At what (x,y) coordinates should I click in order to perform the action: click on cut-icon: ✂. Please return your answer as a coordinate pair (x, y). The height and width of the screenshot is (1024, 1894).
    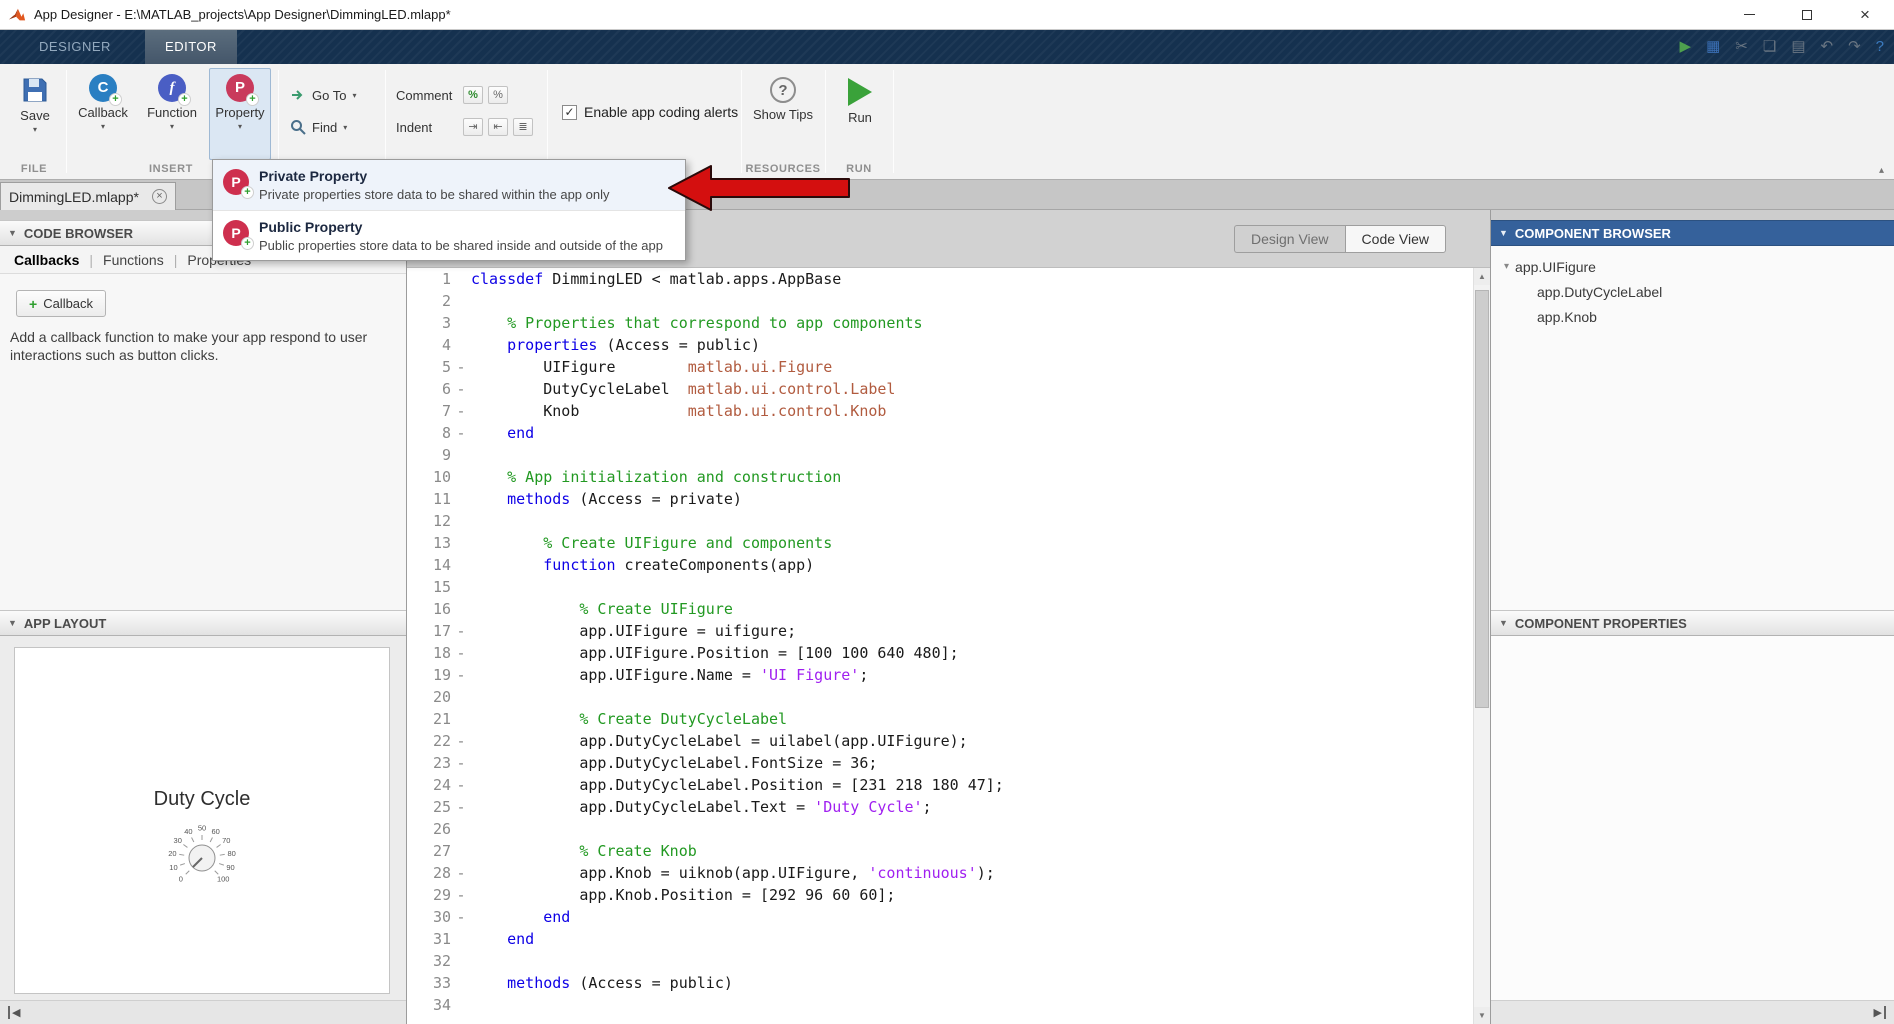
    Looking at the image, I should click on (1741, 47).